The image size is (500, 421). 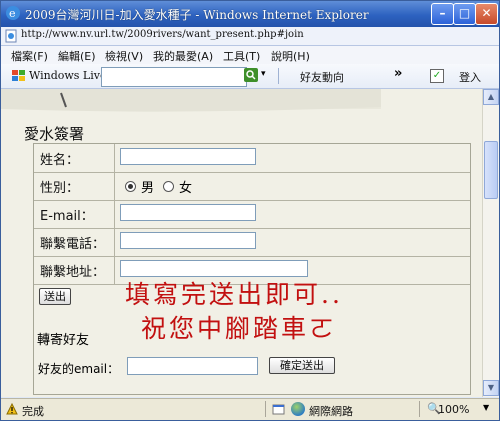 I want to click on zoom-level: 100%, so click(x=453, y=409).